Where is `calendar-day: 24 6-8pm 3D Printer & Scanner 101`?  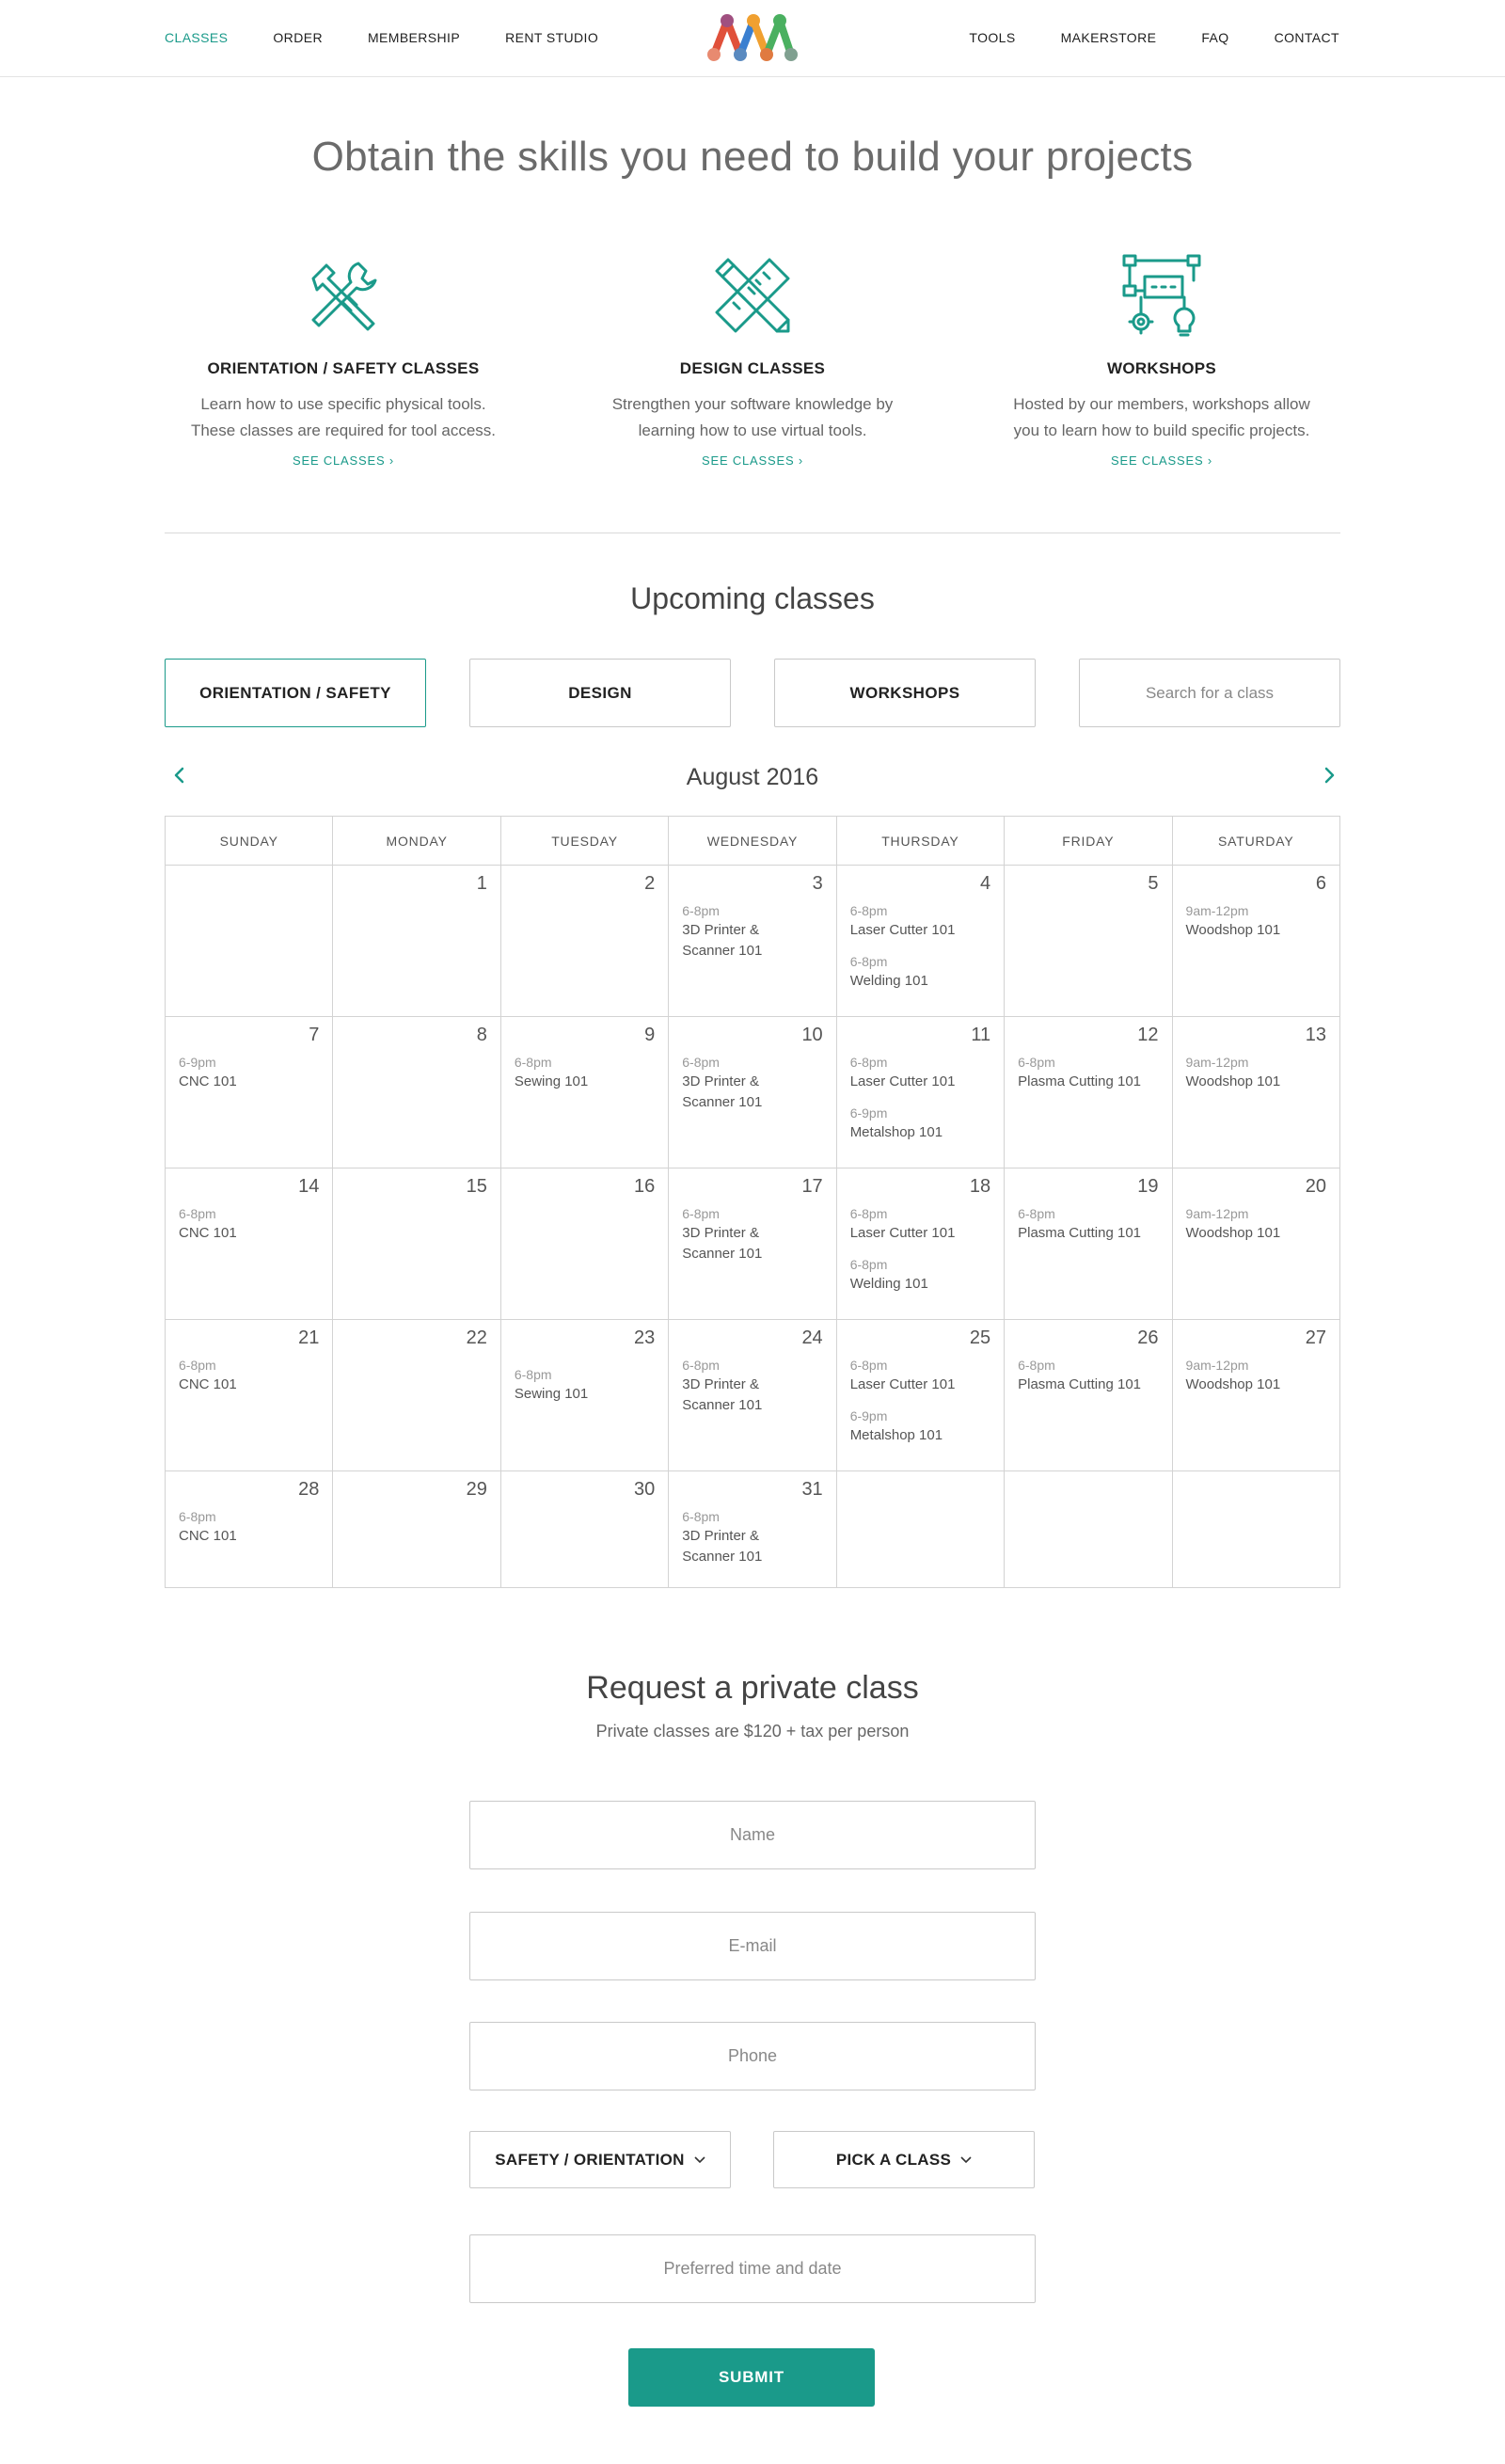 calendar-day: 24 6-8pm 3D Printer & Scanner 101 is located at coordinates (753, 1395).